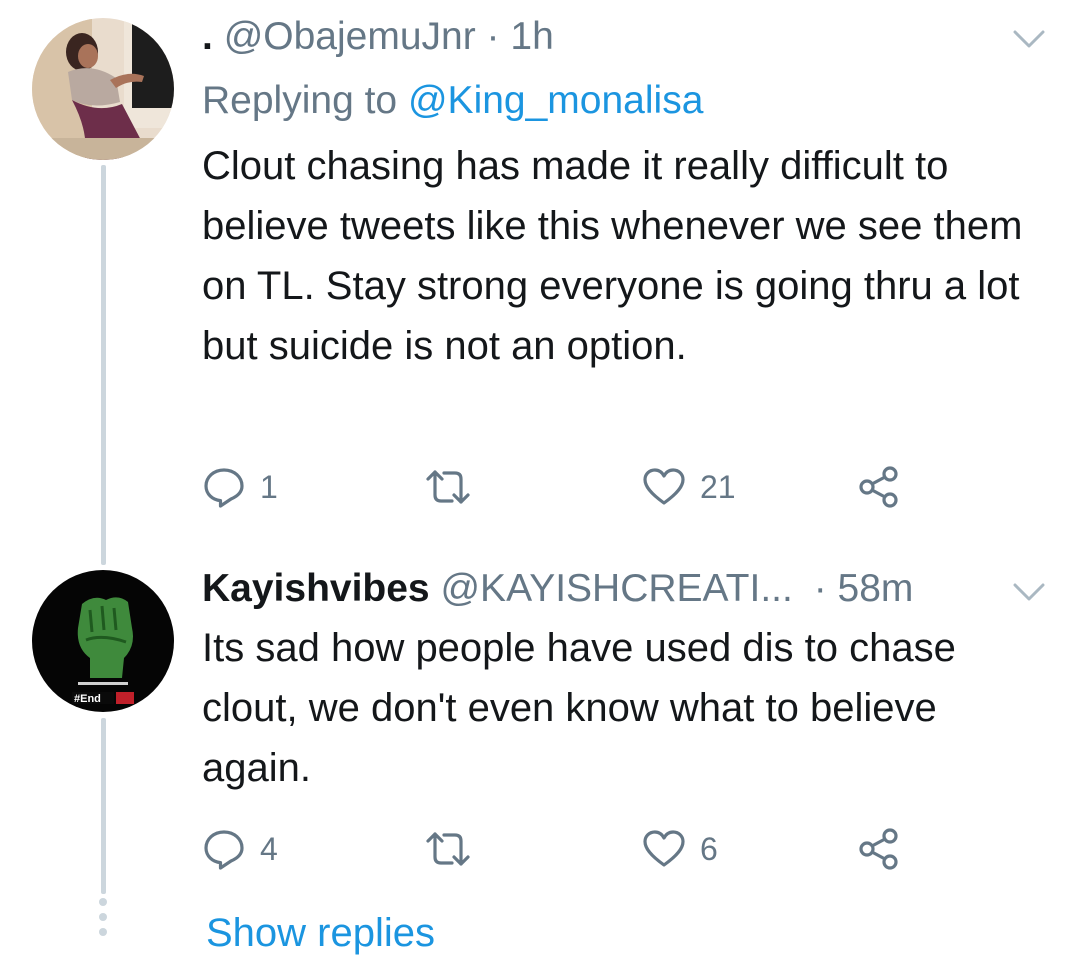  I want to click on like-button: 6, so click(680, 849).